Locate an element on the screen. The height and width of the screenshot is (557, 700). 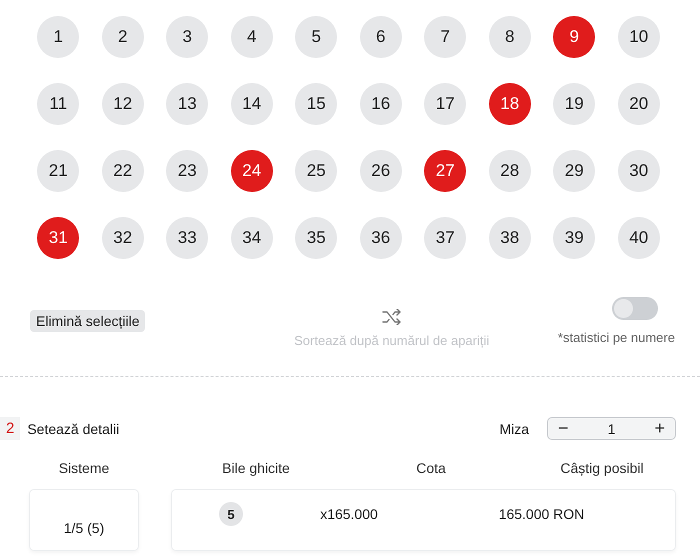
system-card: 1/5 (5) is located at coordinates (84, 520).